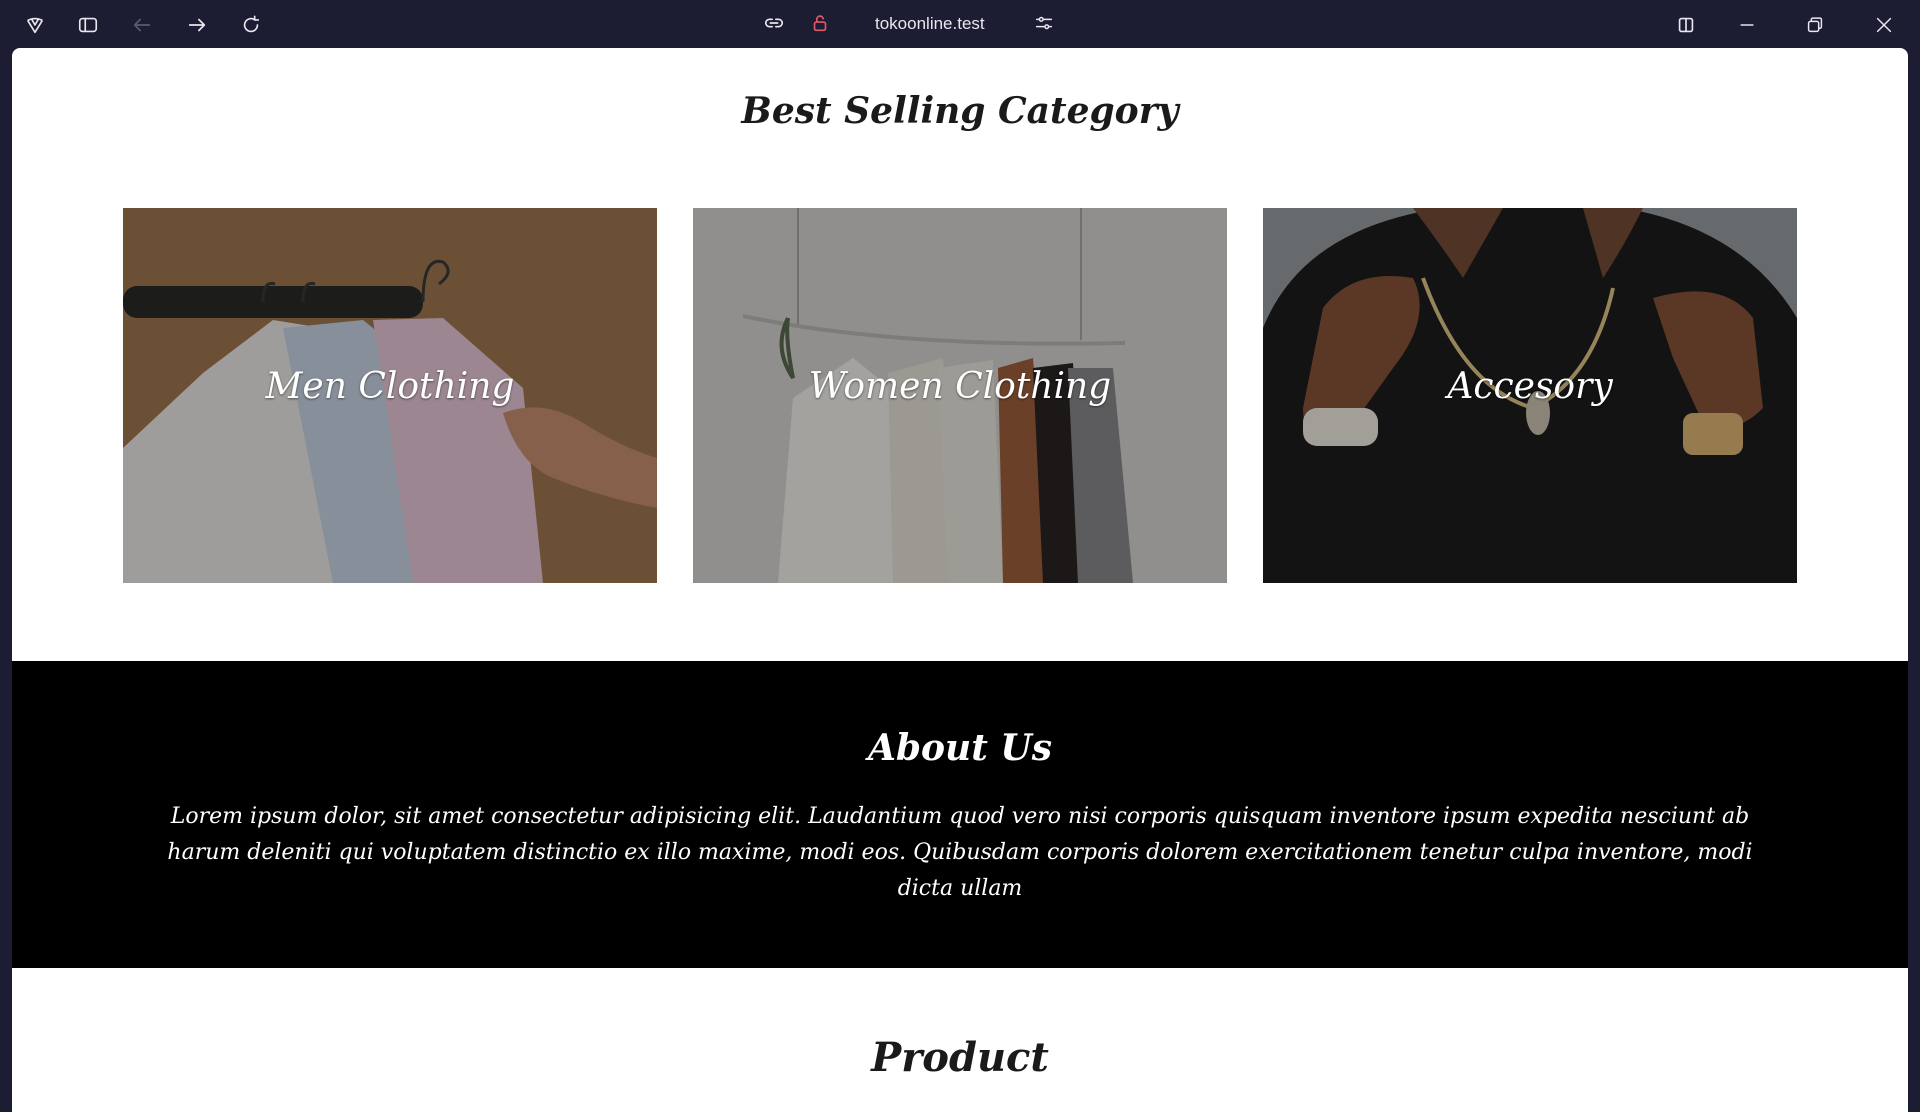 The width and height of the screenshot is (1920, 1112). Describe the element at coordinates (1686, 25) in the screenshot. I see `split-view-icon` at that location.